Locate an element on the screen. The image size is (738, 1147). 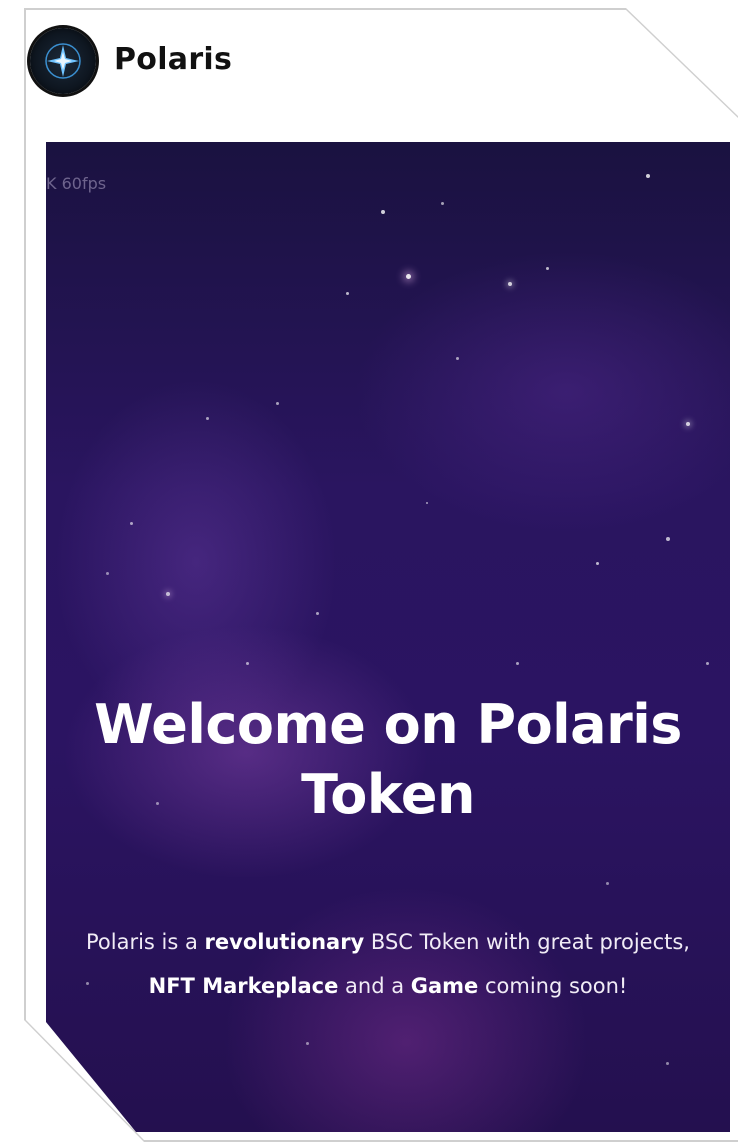
desc-text: Polaris is a is located at coordinates (145, 942).